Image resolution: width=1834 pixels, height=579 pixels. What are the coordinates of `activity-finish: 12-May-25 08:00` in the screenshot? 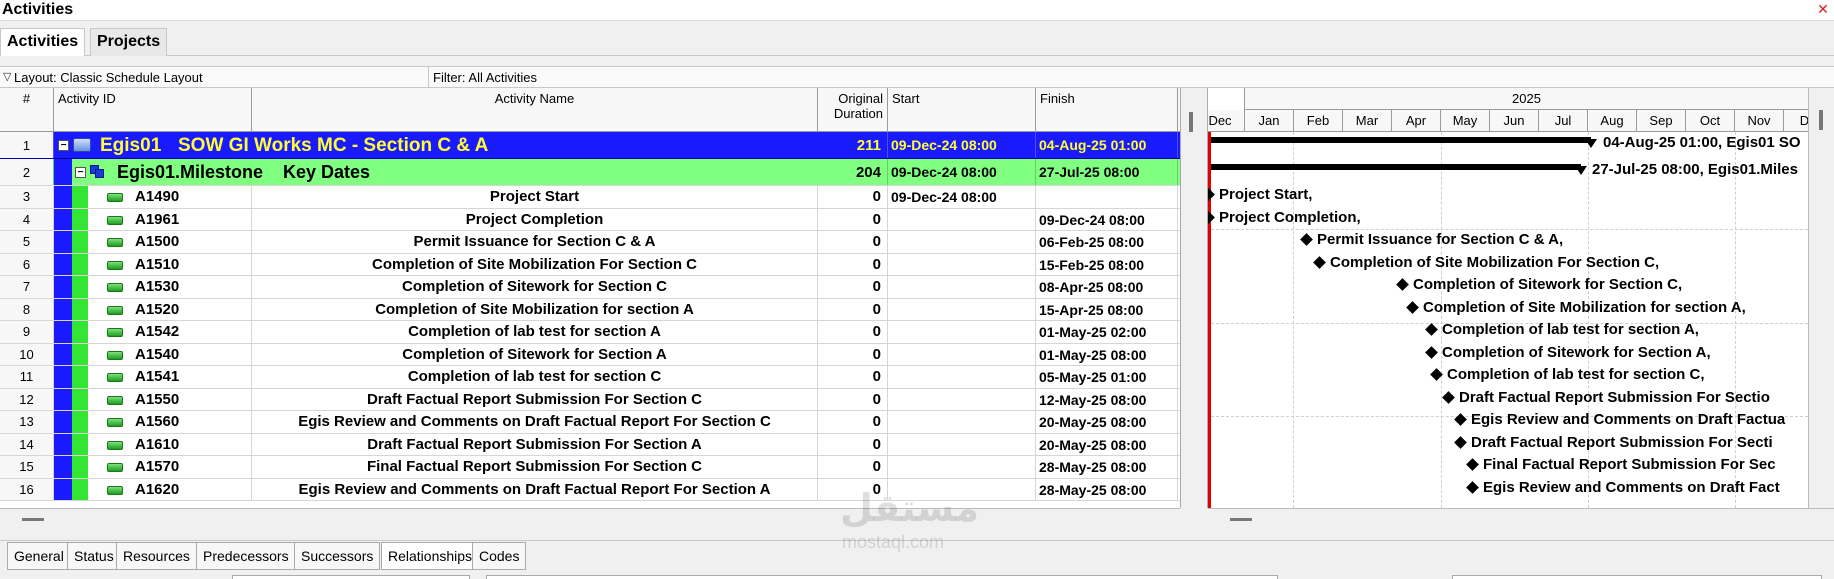 It's located at (1107, 399).